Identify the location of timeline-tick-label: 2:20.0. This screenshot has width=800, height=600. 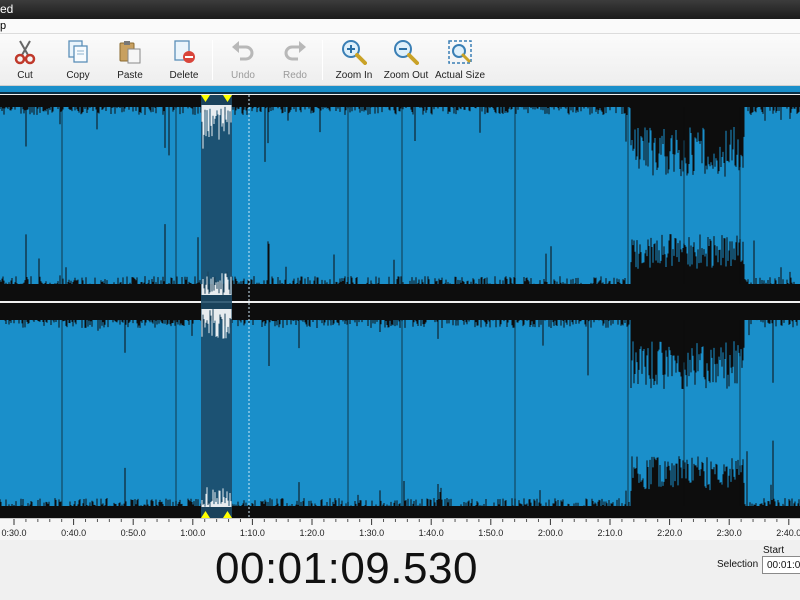
(669, 533).